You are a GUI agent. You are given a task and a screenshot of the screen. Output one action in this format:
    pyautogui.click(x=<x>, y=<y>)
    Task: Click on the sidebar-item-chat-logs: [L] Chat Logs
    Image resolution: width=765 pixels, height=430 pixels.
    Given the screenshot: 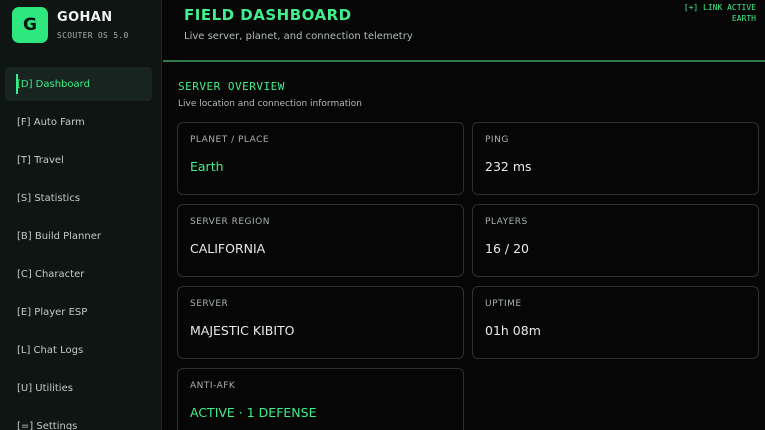 What is the action you would take?
    pyautogui.click(x=78, y=350)
    